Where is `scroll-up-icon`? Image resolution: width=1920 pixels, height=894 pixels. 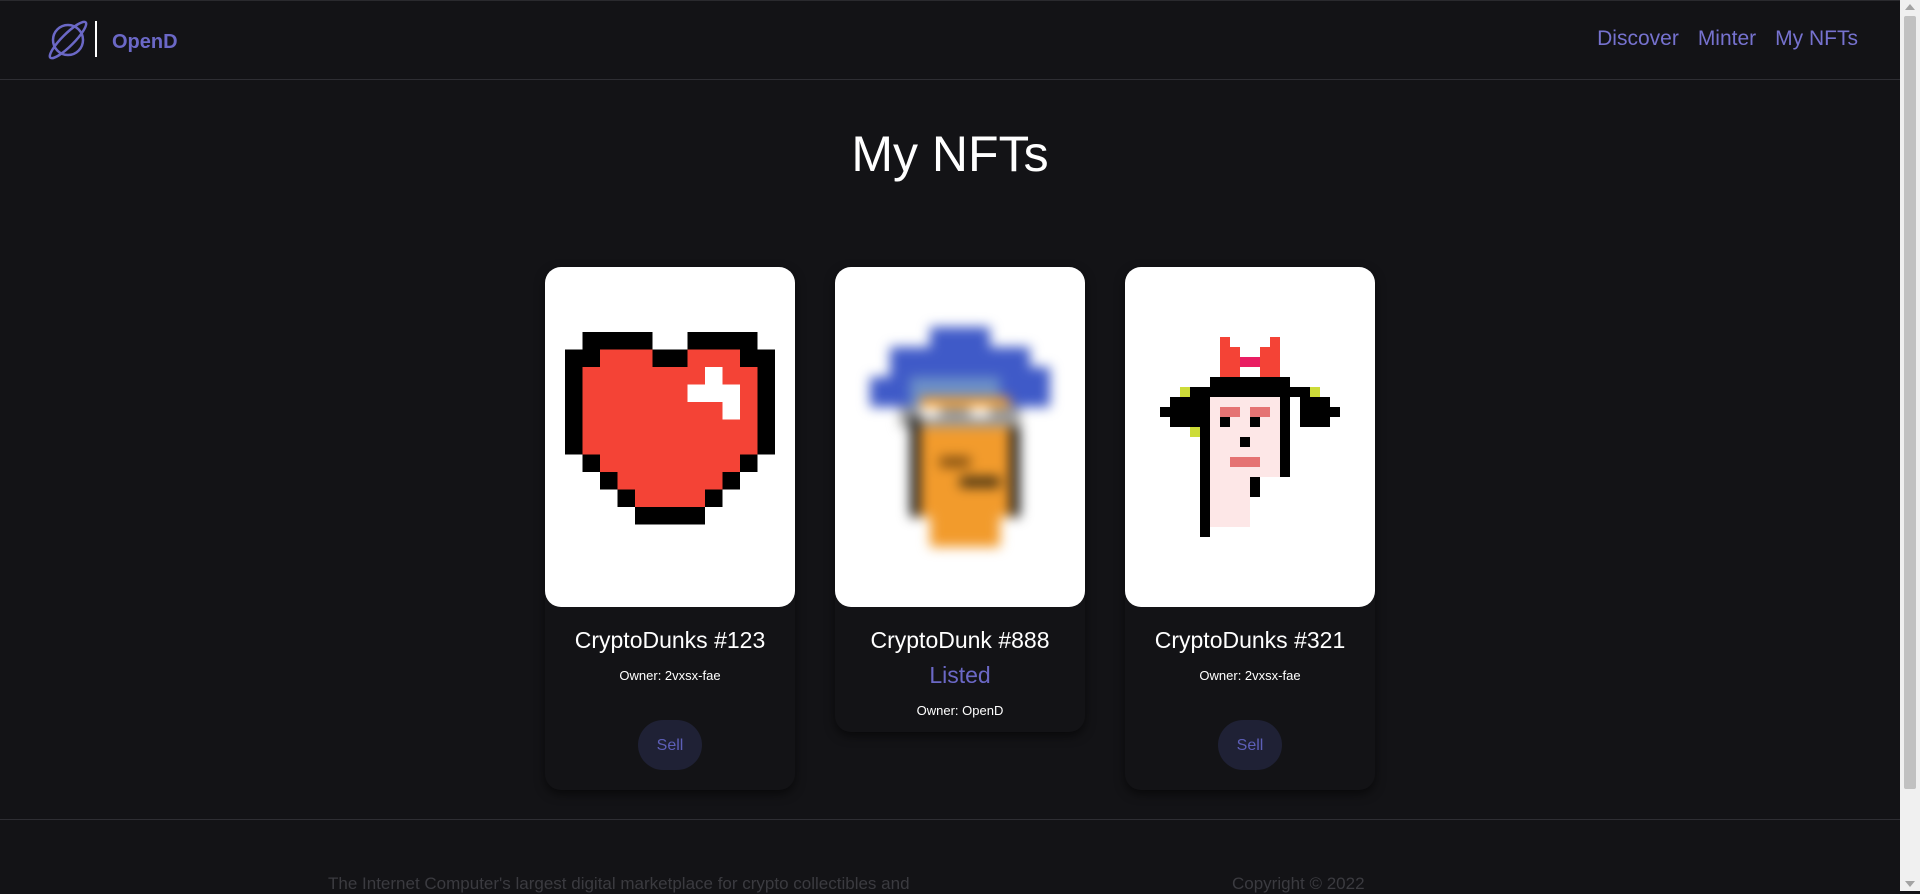
scroll-up-icon is located at coordinates (1910, 7).